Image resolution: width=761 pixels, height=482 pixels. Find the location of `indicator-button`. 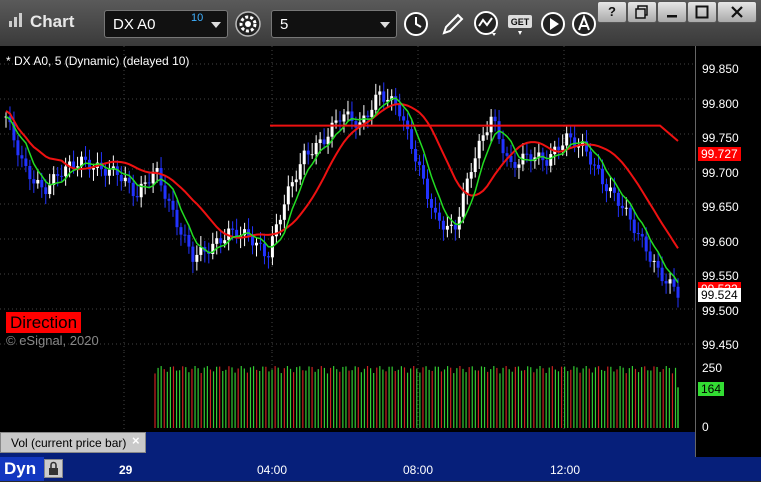

indicator-button is located at coordinates (487, 24).